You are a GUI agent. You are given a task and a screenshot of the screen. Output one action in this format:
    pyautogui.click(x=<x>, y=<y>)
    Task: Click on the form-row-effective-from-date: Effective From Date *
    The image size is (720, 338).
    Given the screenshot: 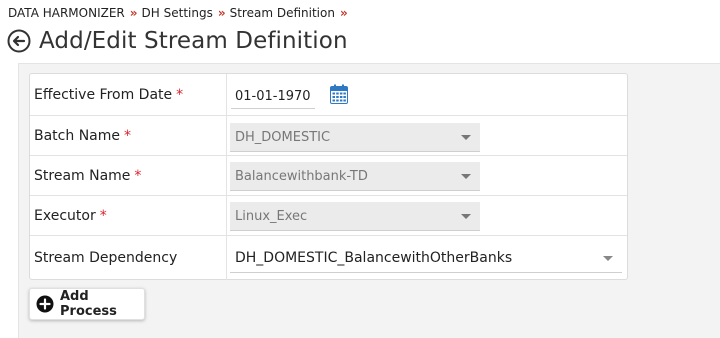 What is the action you would take?
    pyautogui.click(x=328, y=95)
    